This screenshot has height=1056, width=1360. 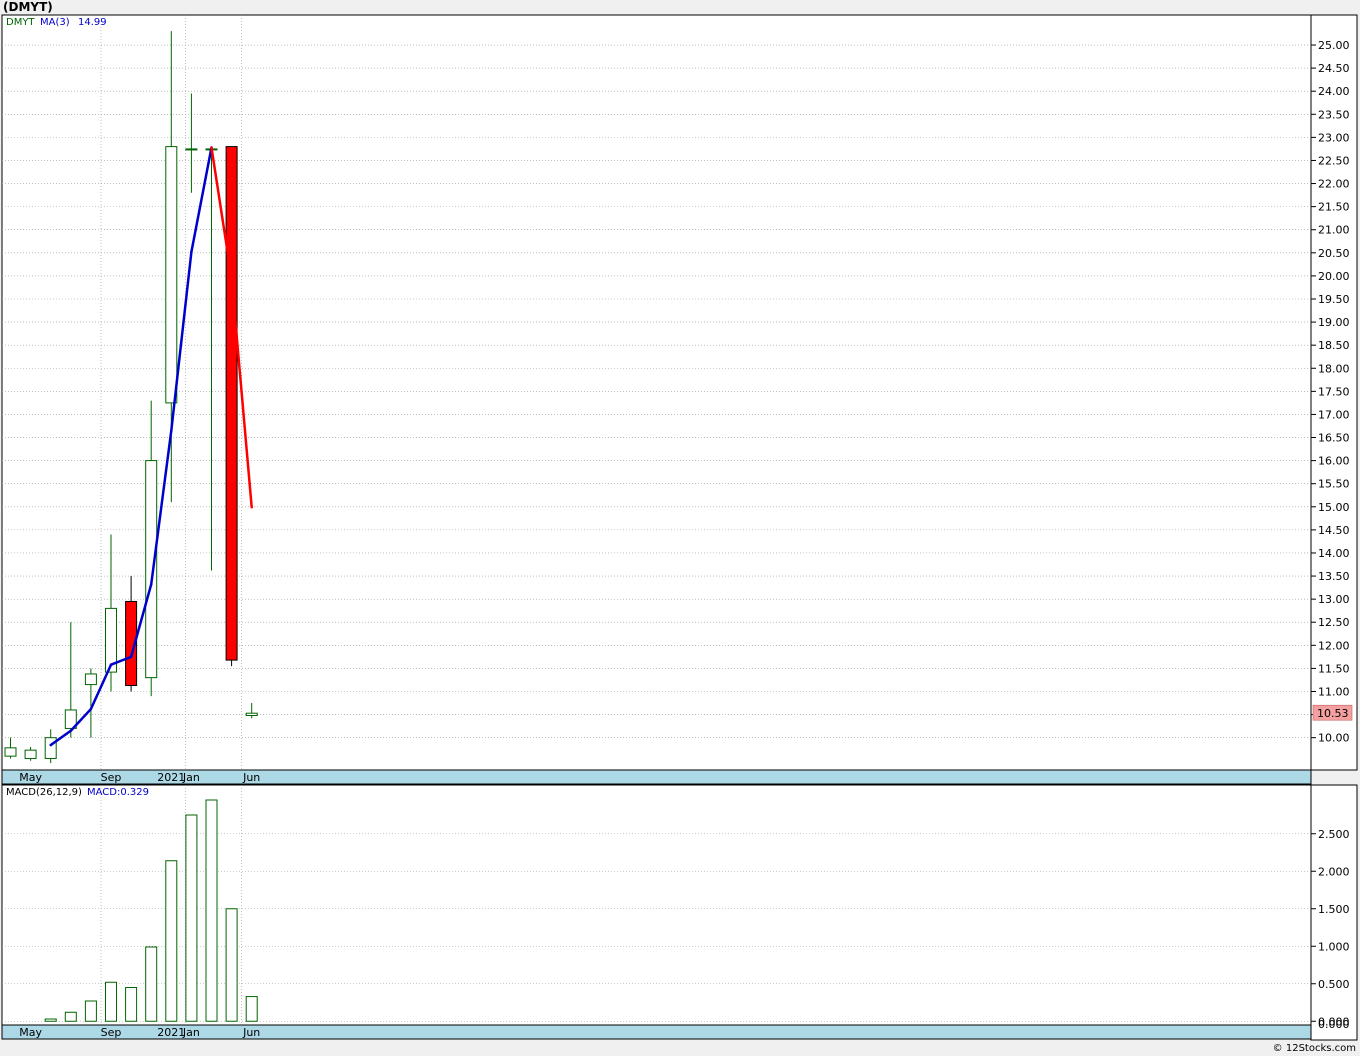 I want to click on price-tick-label: 16.00, so click(x=1334, y=461).